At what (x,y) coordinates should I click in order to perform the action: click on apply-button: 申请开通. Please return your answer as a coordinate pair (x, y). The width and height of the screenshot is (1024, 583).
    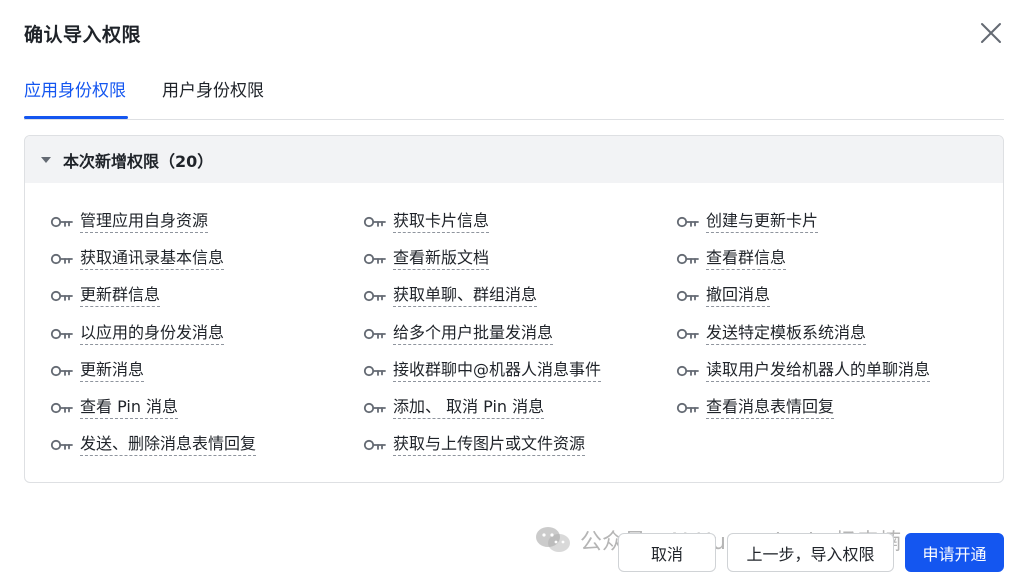
    Looking at the image, I should click on (954, 552).